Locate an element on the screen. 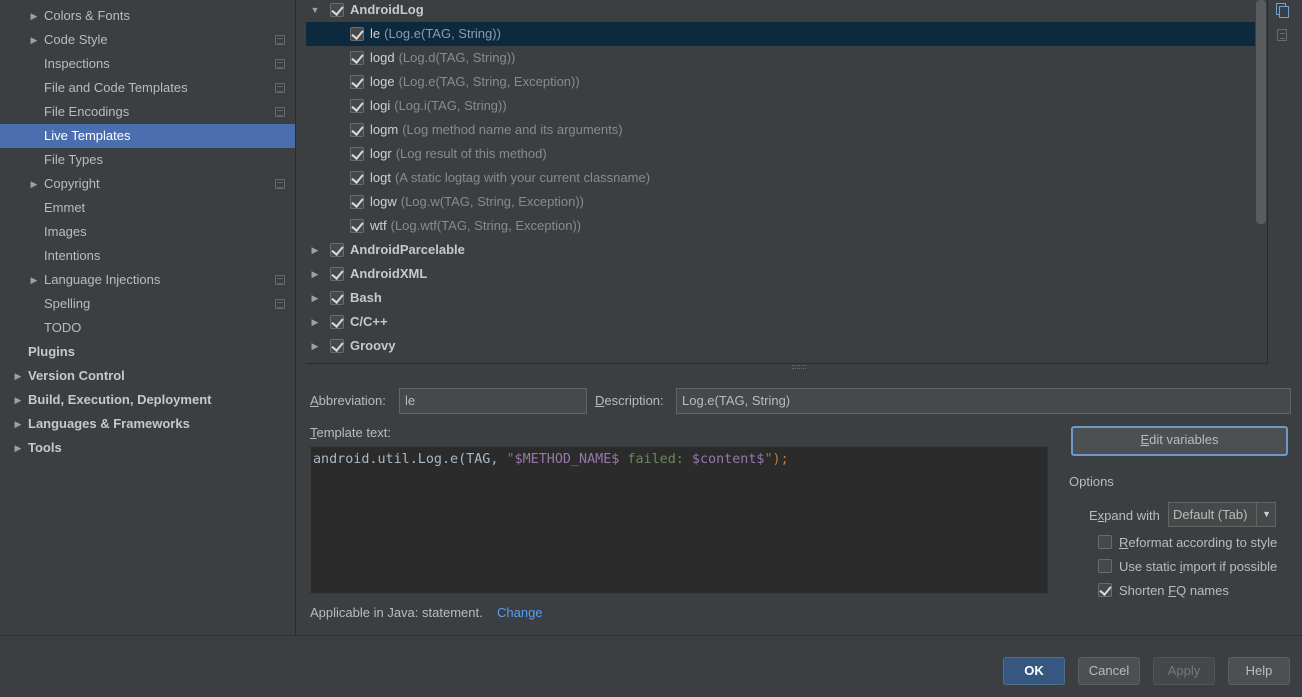 This screenshot has height=697, width=1302. sidebar-item: ▶ Languages & Frameworks is located at coordinates (147, 424).